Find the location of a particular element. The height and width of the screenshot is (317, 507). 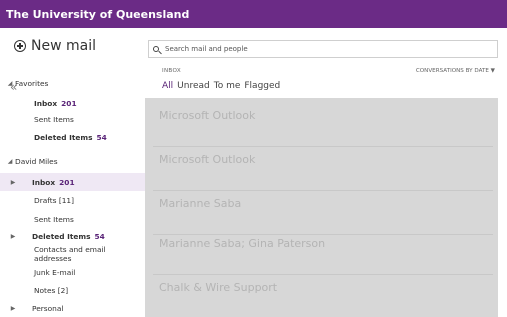

search-input: Search mail and people is located at coordinates (323, 49).